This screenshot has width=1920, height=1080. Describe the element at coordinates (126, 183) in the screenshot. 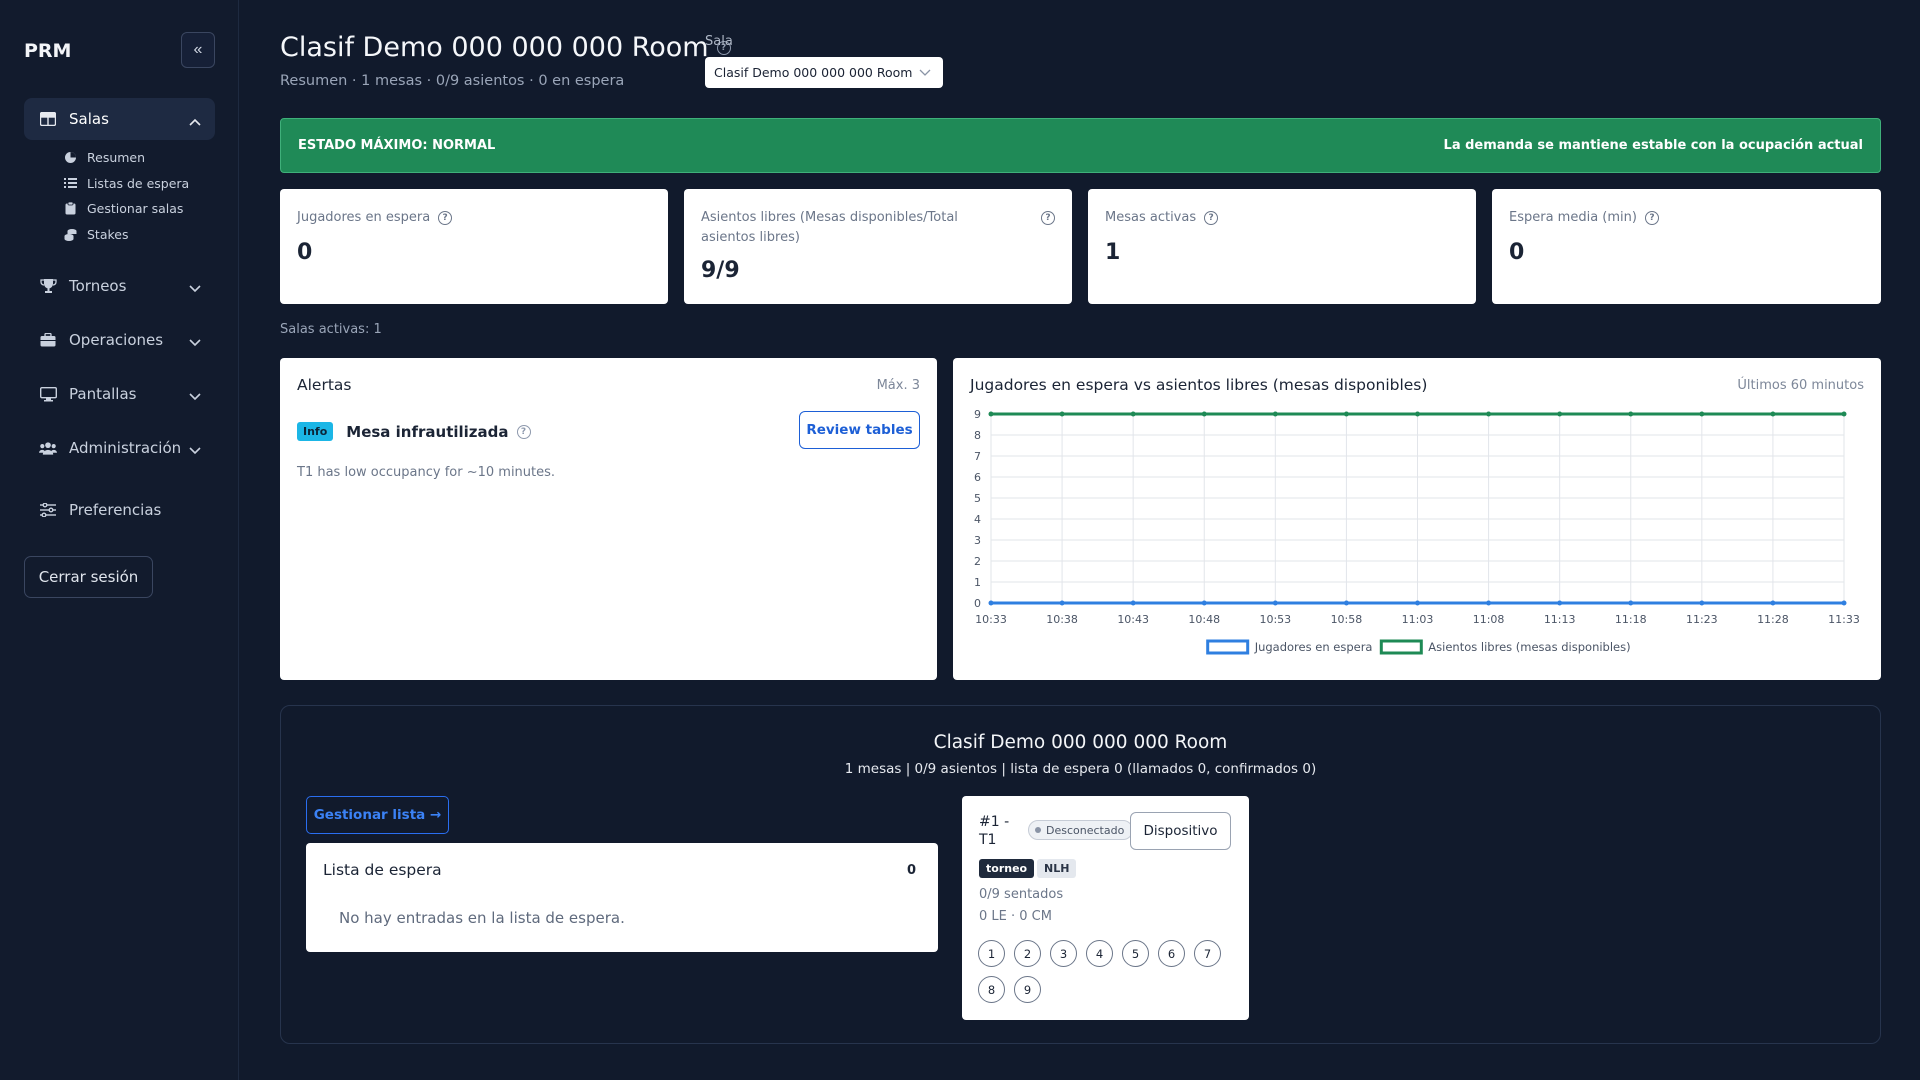

I see `sidebar-subitem-listas: Listas de espera` at that location.